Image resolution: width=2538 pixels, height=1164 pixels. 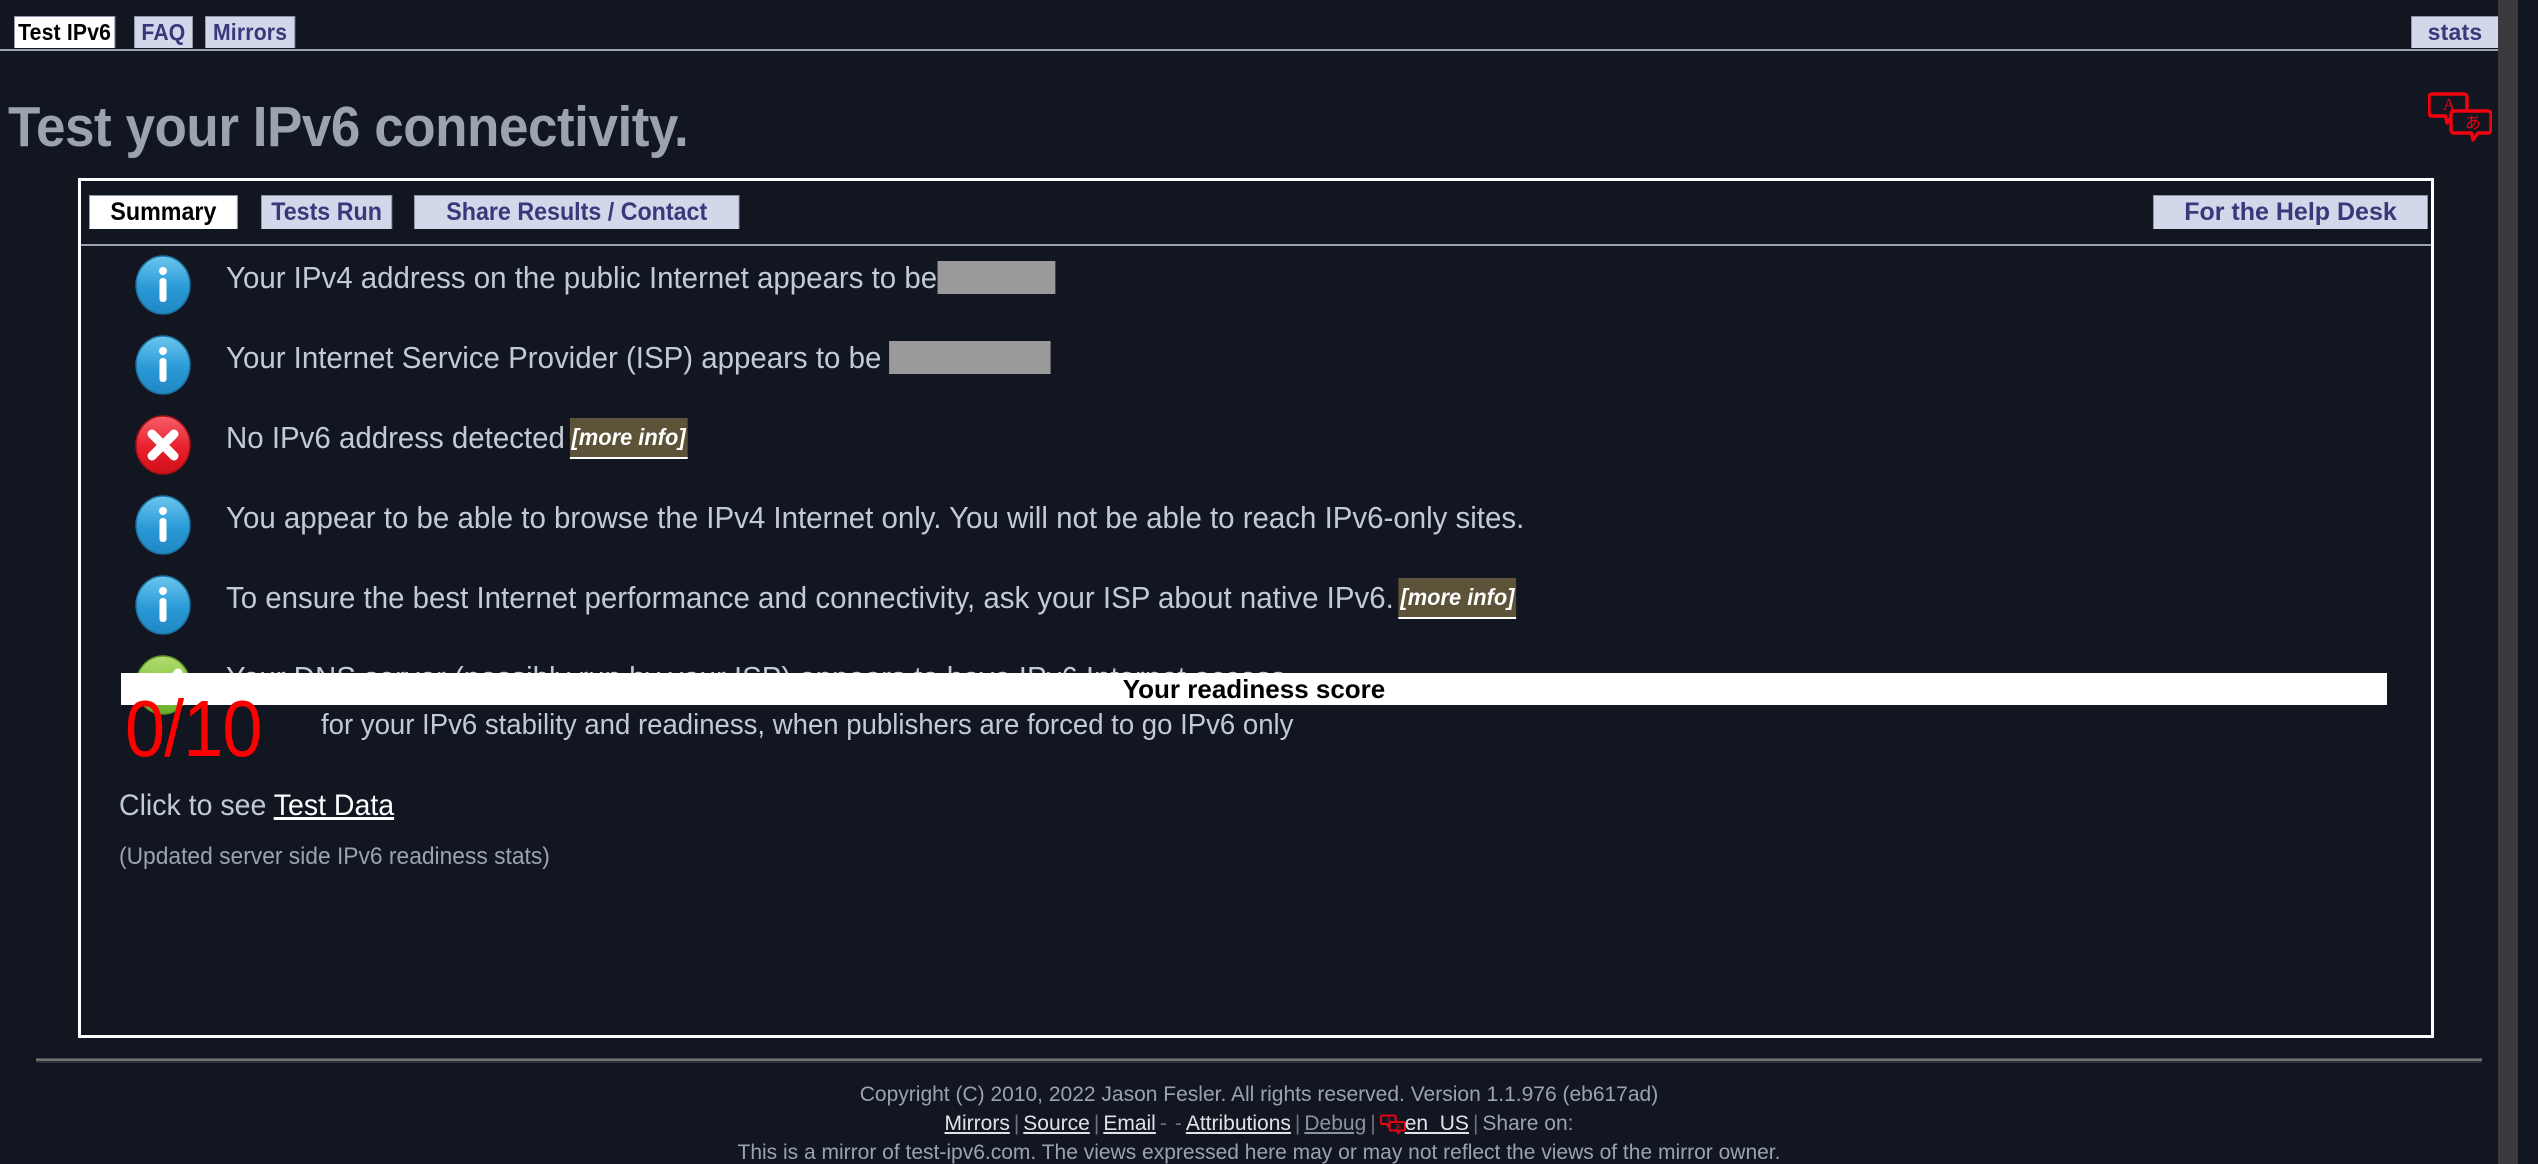 I want to click on footer-sep-2: |, so click(x=1096, y=1123).